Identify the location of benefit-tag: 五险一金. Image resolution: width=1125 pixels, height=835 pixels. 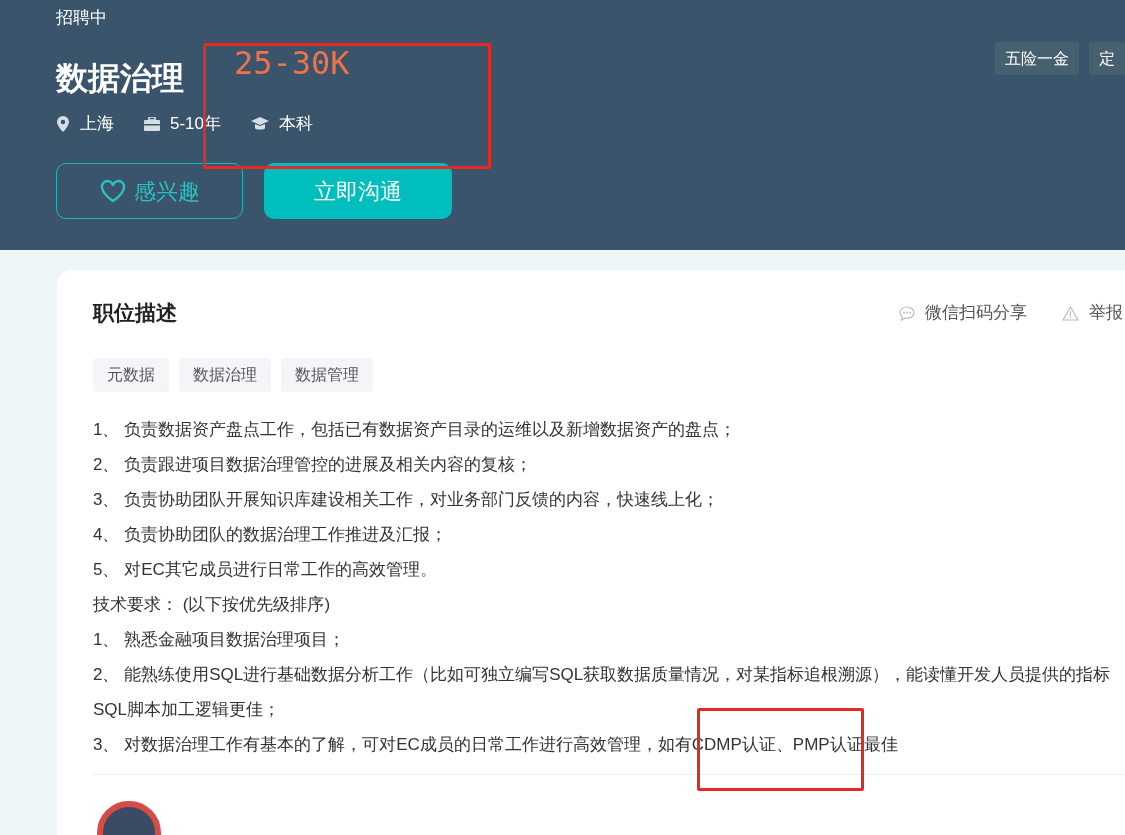
(1037, 58).